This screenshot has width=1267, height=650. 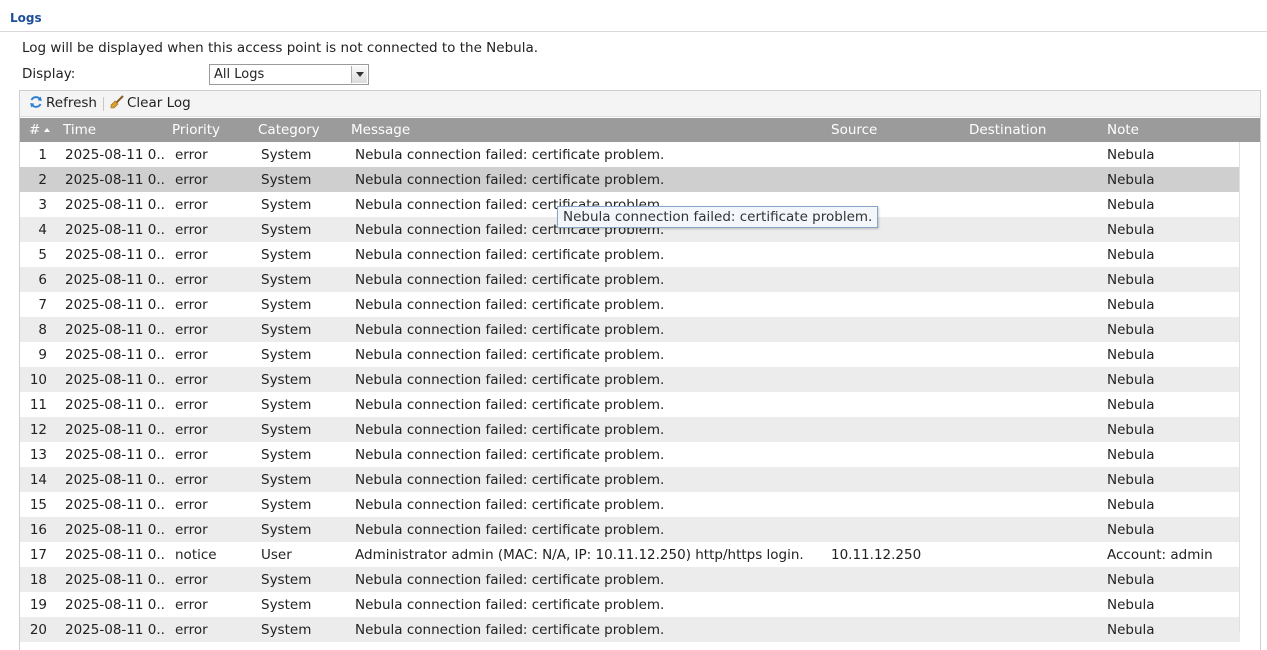 I want to click on column-header-message: Message, so click(x=380, y=130).